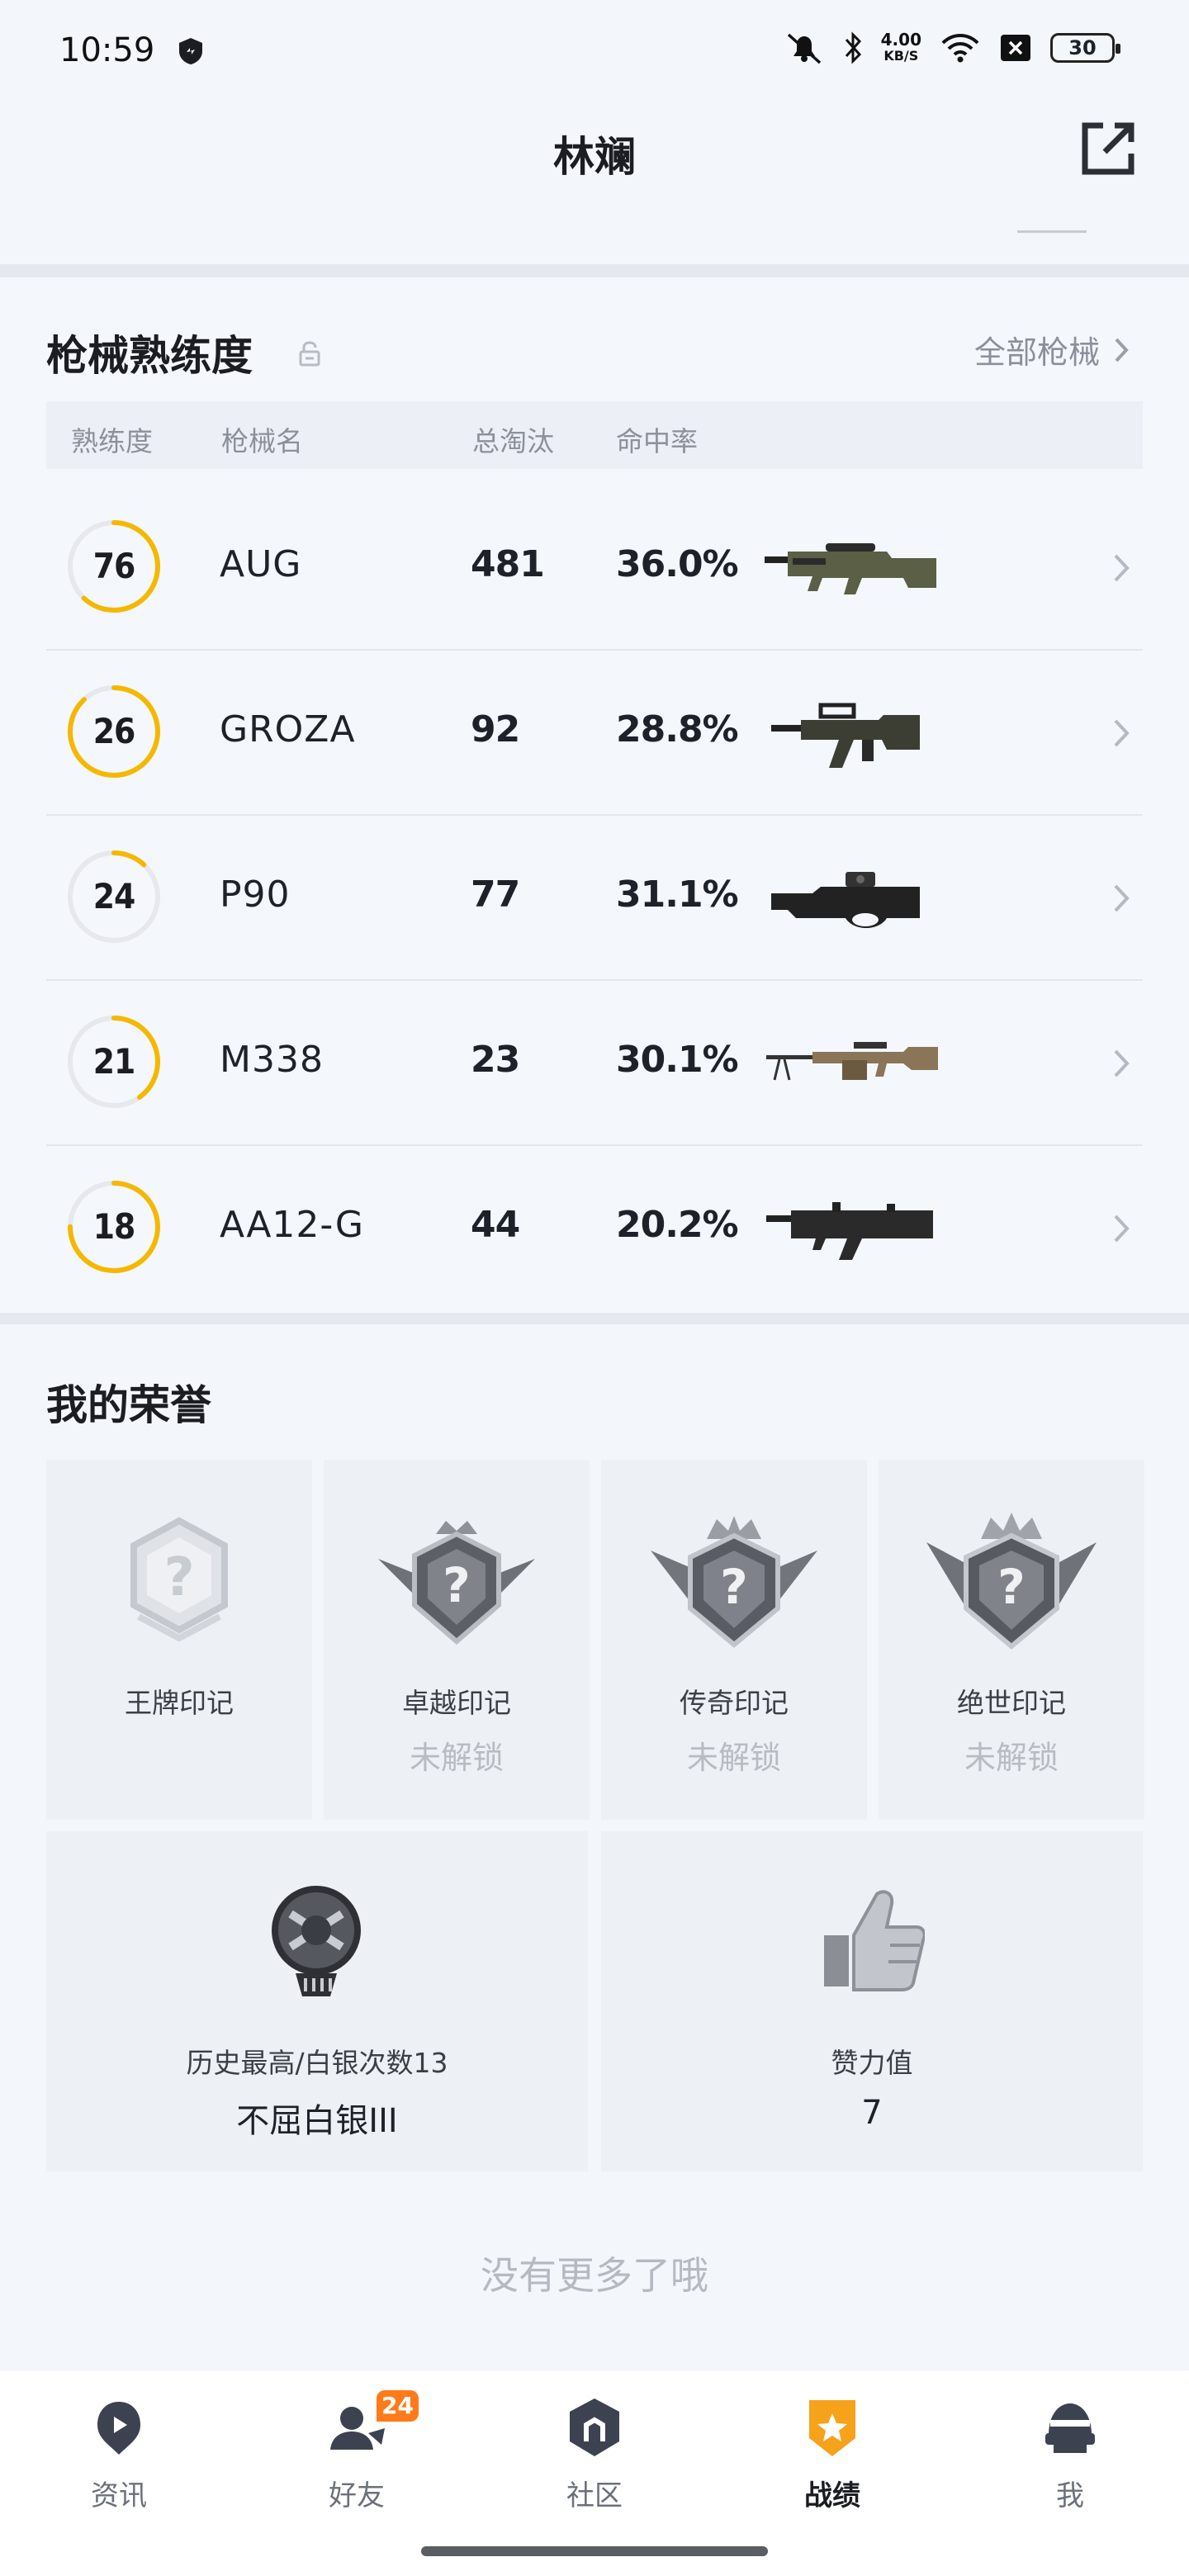 The width and height of the screenshot is (1189, 2576). What do you see at coordinates (1011, 1703) in the screenshot?
I see `badge-name: 绝世印记` at bounding box center [1011, 1703].